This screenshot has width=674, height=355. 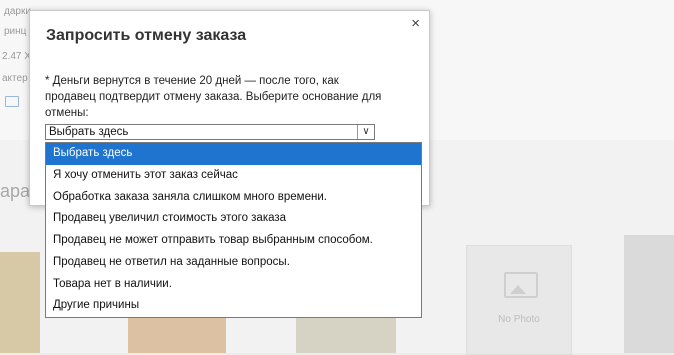 What do you see at coordinates (519, 300) in the screenshot?
I see `no-photo-placeholder: No Photo` at bounding box center [519, 300].